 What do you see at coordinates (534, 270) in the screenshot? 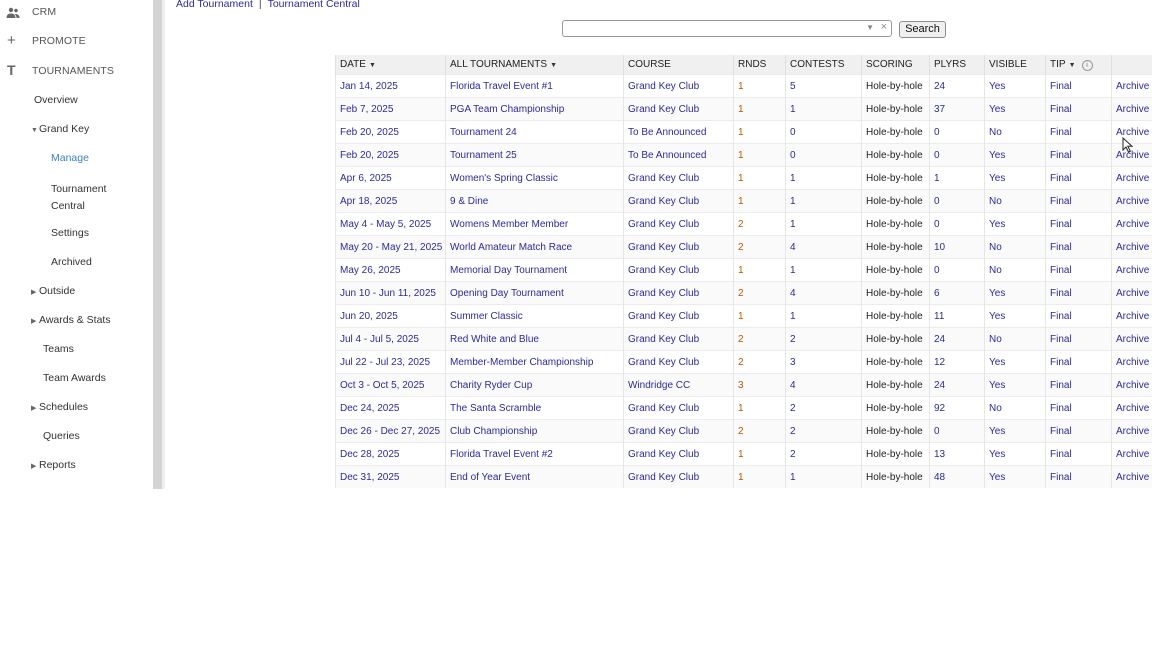
I see `cell-tournament-name: Memorial Day Tournament` at bounding box center [534, 270].